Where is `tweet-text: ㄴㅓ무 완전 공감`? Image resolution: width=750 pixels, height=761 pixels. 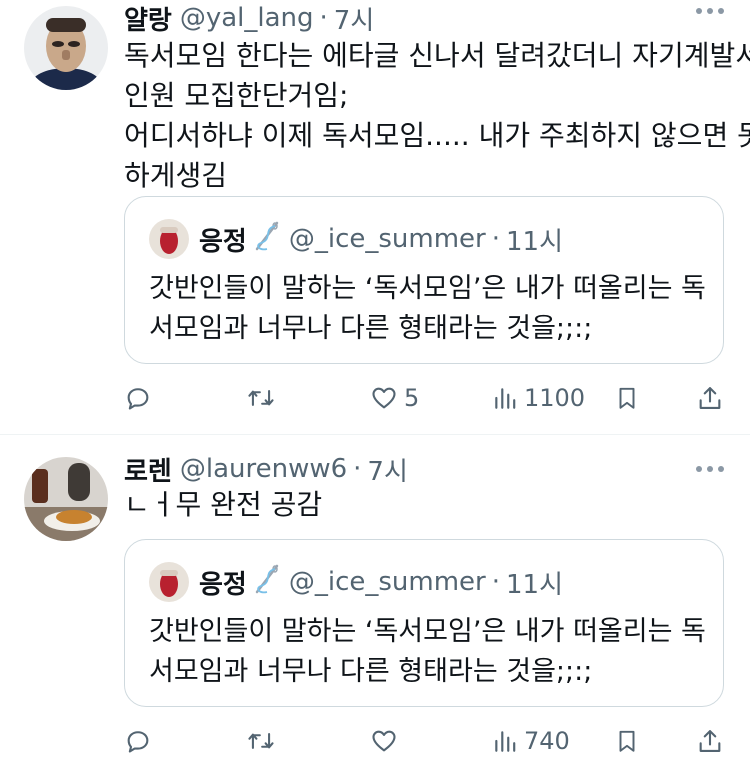 tweet-text: ㄴㅓ무 완전 공감 is located at coordinates (429, 505).